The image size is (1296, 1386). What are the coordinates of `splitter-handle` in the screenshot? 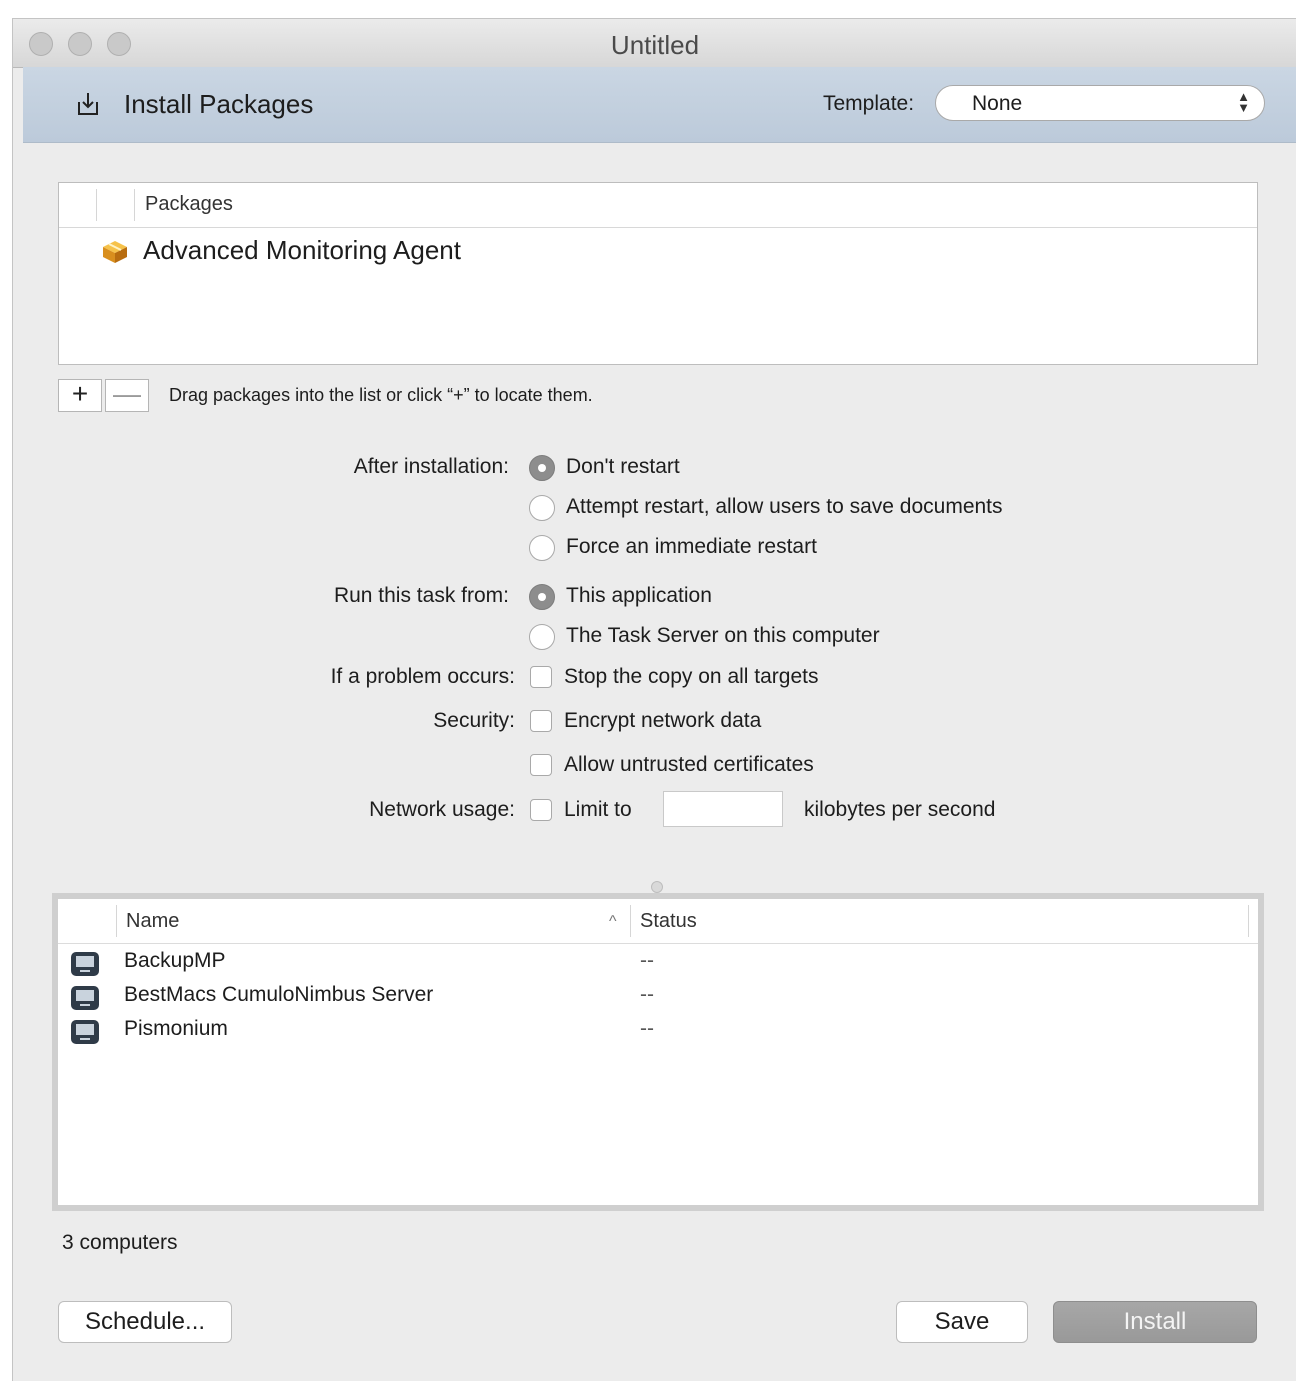 It's located at (657, 887).